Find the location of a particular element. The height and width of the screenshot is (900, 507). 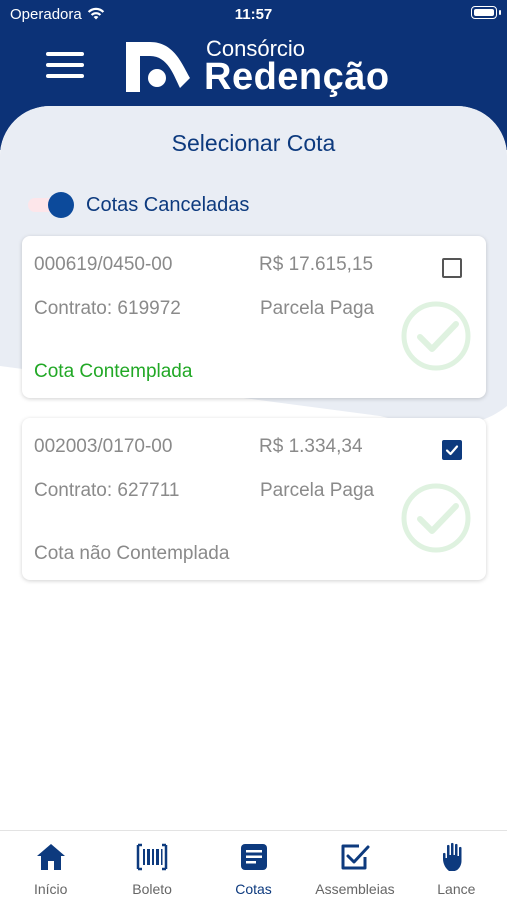

checkbox-icon is located at coordinates (355, 857).